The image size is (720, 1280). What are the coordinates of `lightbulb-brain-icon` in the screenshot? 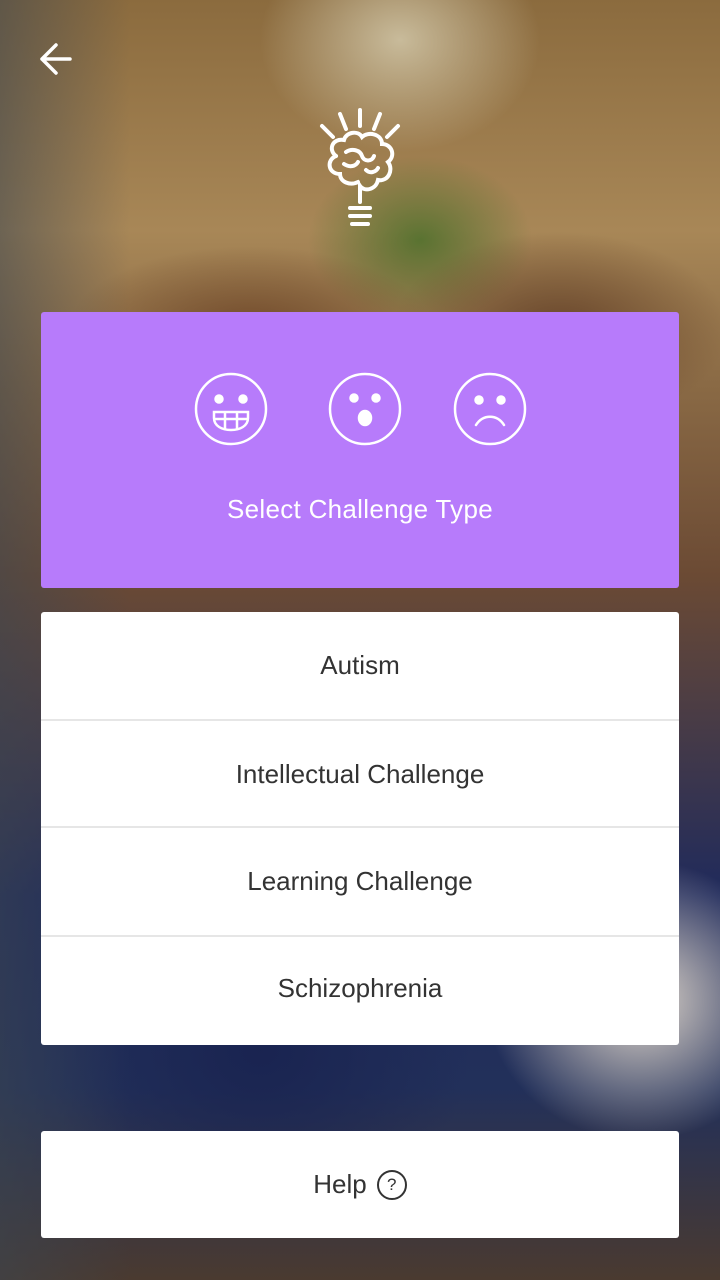 It's located at (360, 167).